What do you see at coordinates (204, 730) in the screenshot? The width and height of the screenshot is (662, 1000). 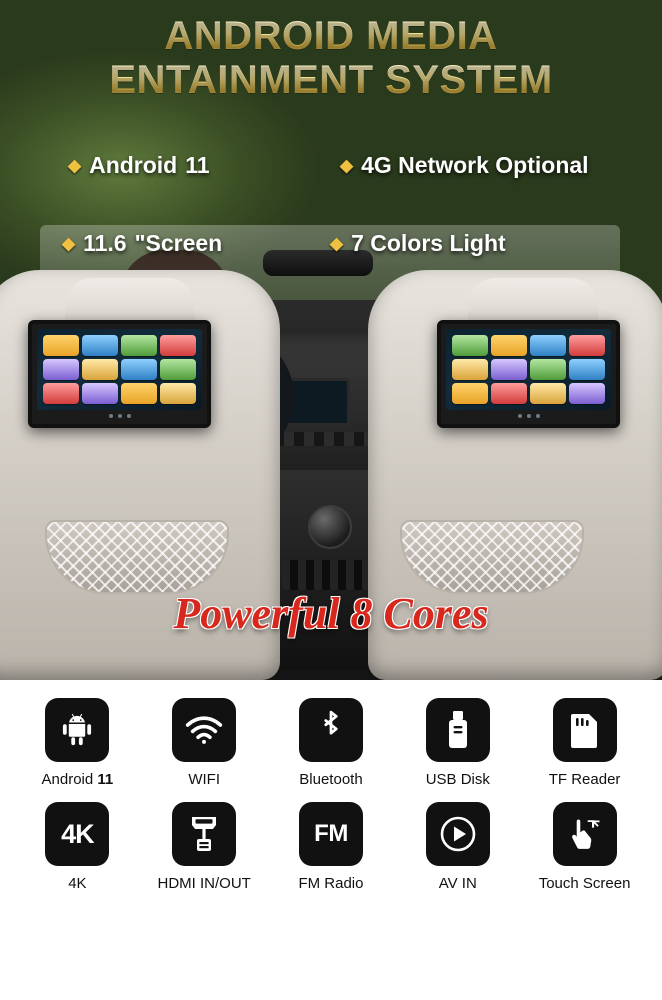 I see `wifi-icon` at bounding box center [204, 730].